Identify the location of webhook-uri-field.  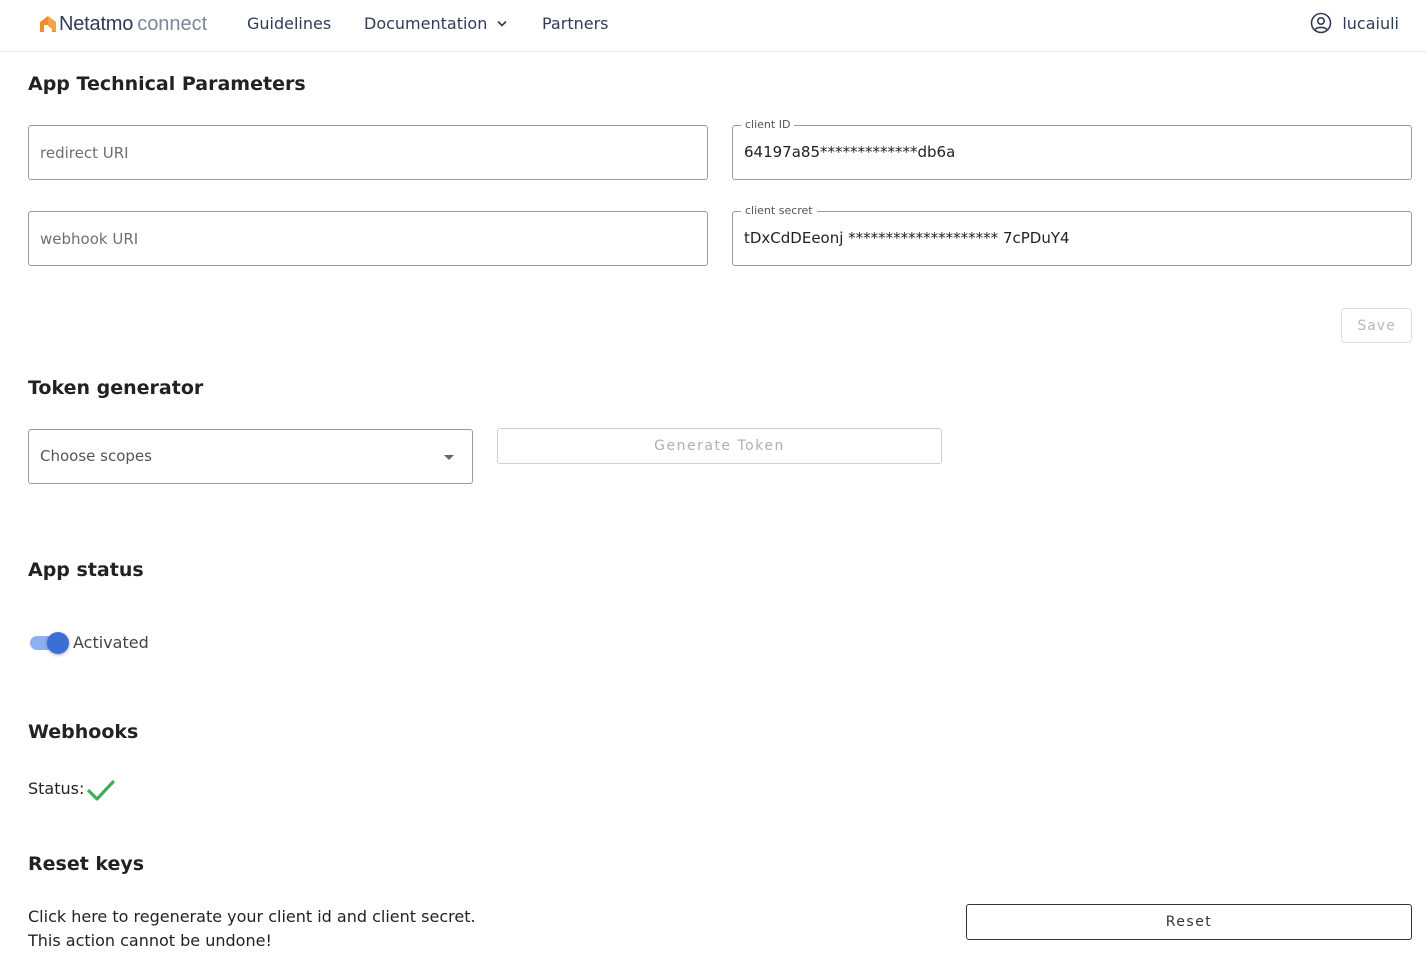
(368, 238).